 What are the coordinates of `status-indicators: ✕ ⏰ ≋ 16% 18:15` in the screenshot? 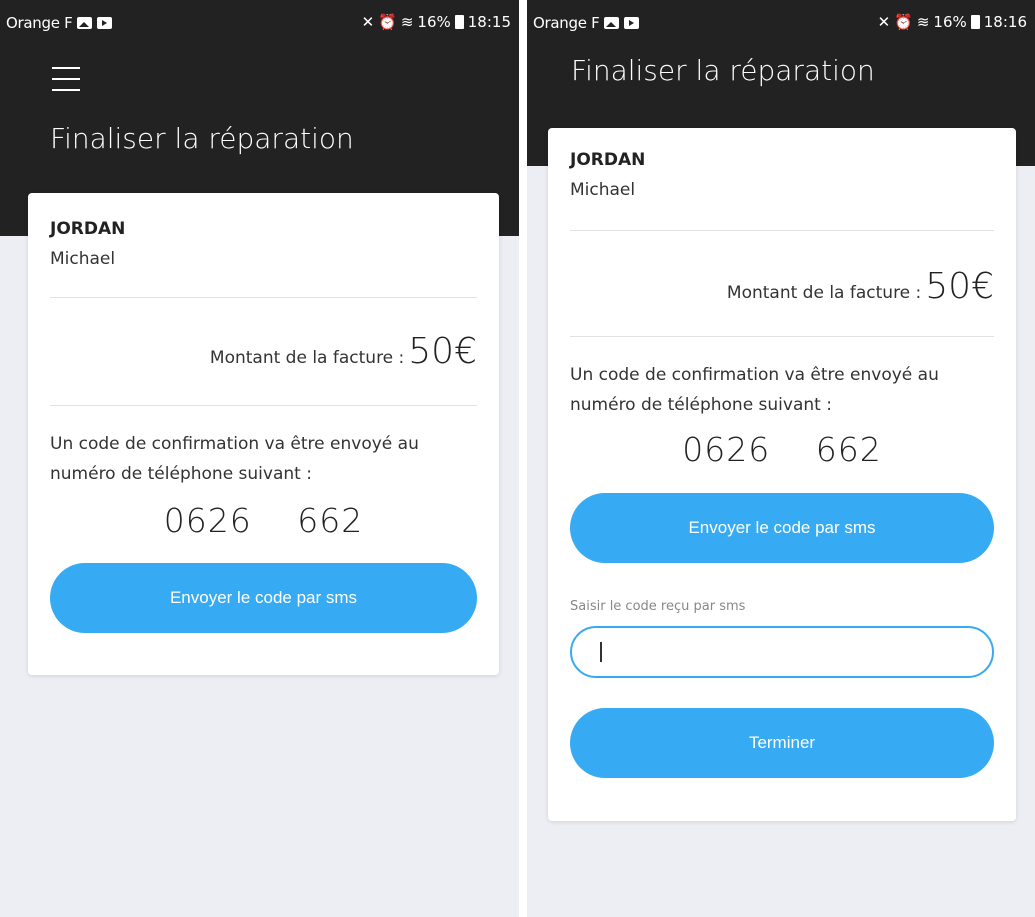 It's located at (434, 22).